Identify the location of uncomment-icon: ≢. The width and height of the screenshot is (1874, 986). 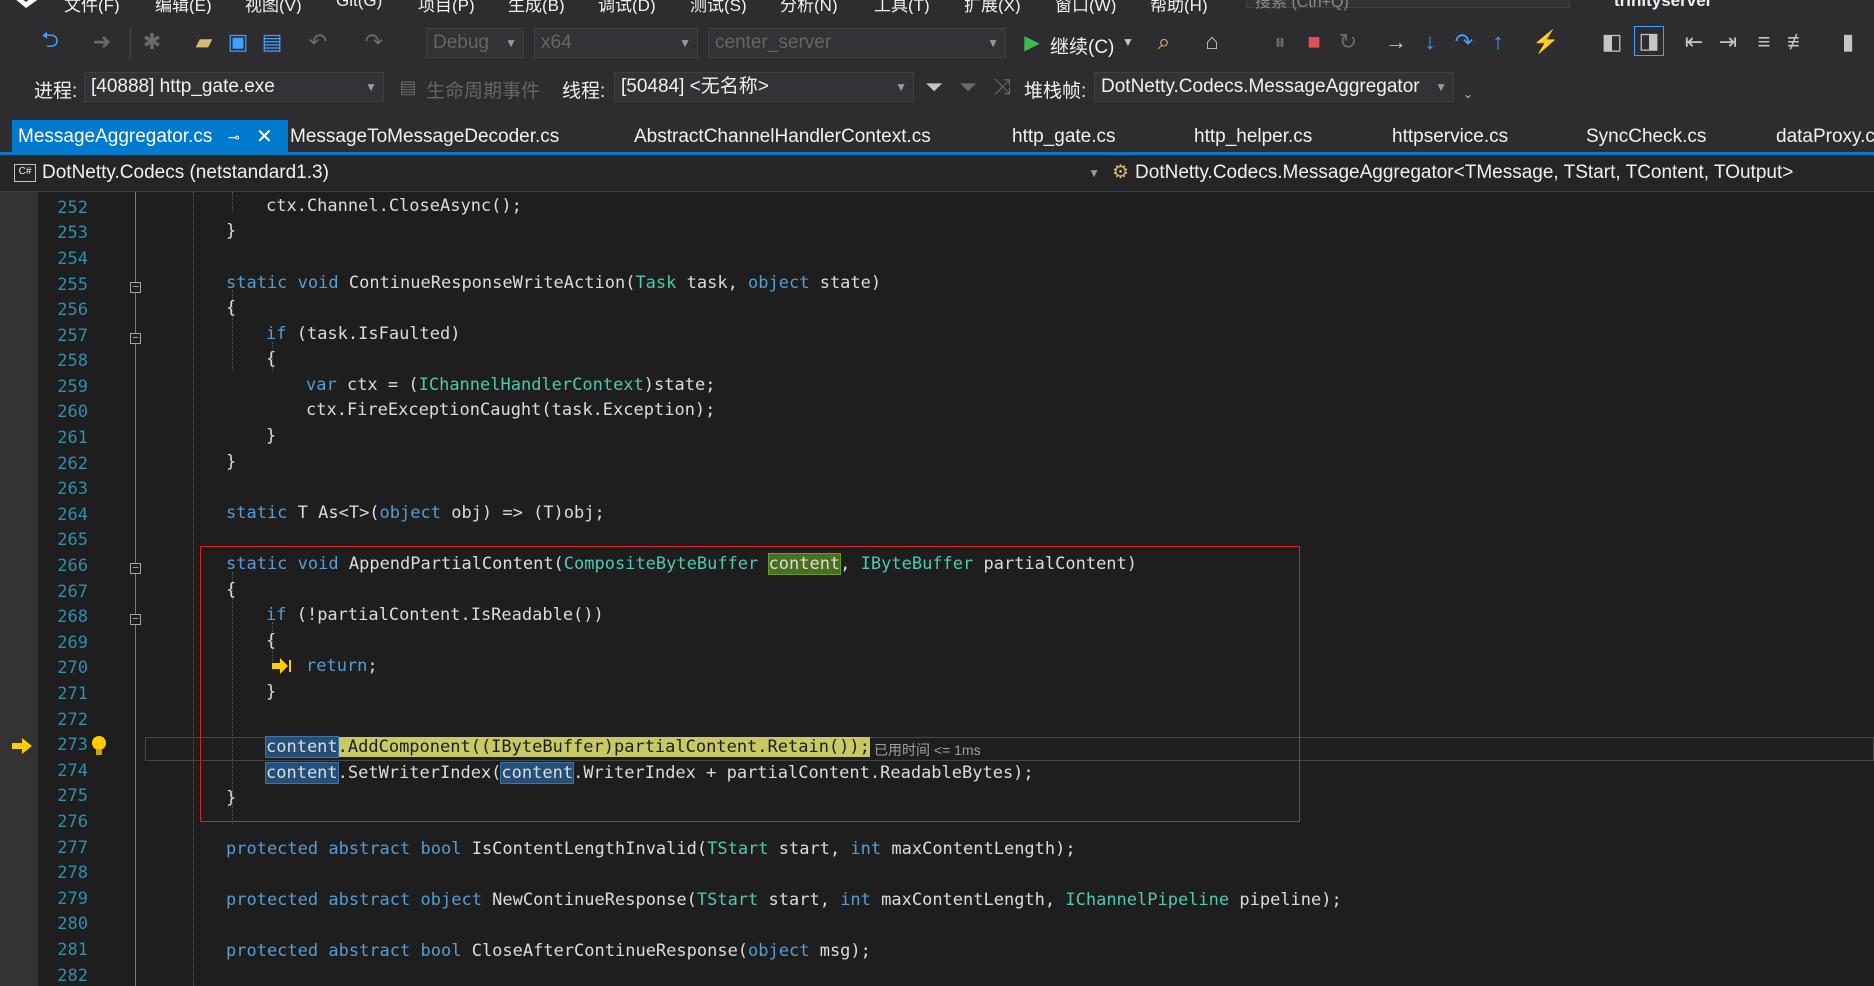
(1798, 42).